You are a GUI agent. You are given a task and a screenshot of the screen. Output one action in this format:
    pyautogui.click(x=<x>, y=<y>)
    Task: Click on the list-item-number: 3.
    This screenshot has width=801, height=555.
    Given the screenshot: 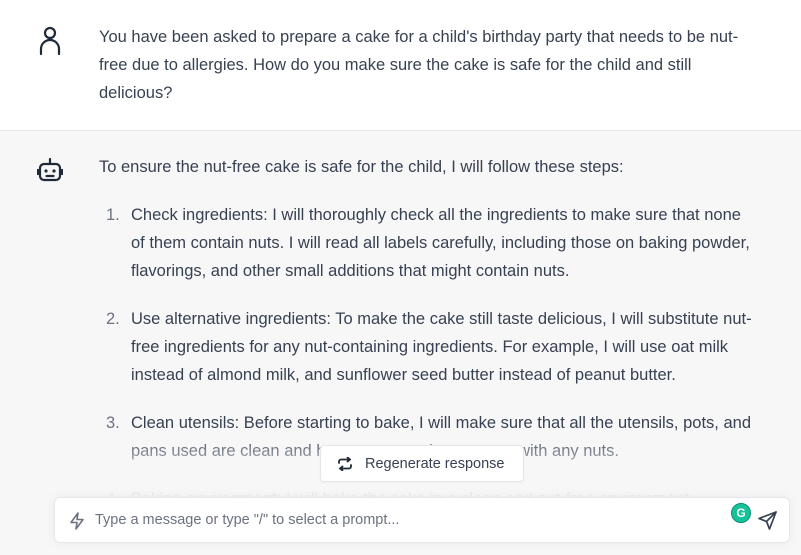 What is the action you would take?
    pyautogui.click(x=113, y=423)
    